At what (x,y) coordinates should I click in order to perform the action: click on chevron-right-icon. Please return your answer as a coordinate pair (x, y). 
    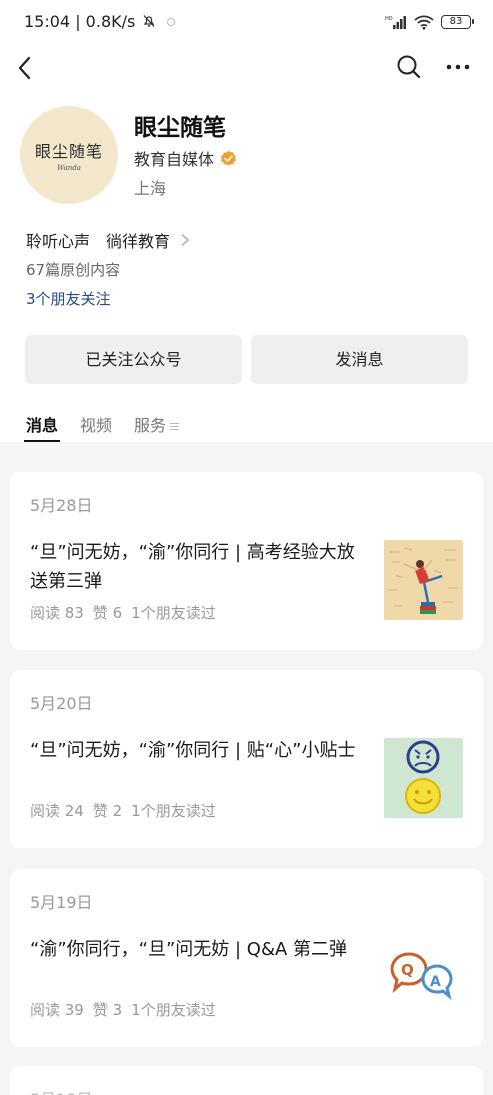
    Looking at the image, I should click on (185, 240).